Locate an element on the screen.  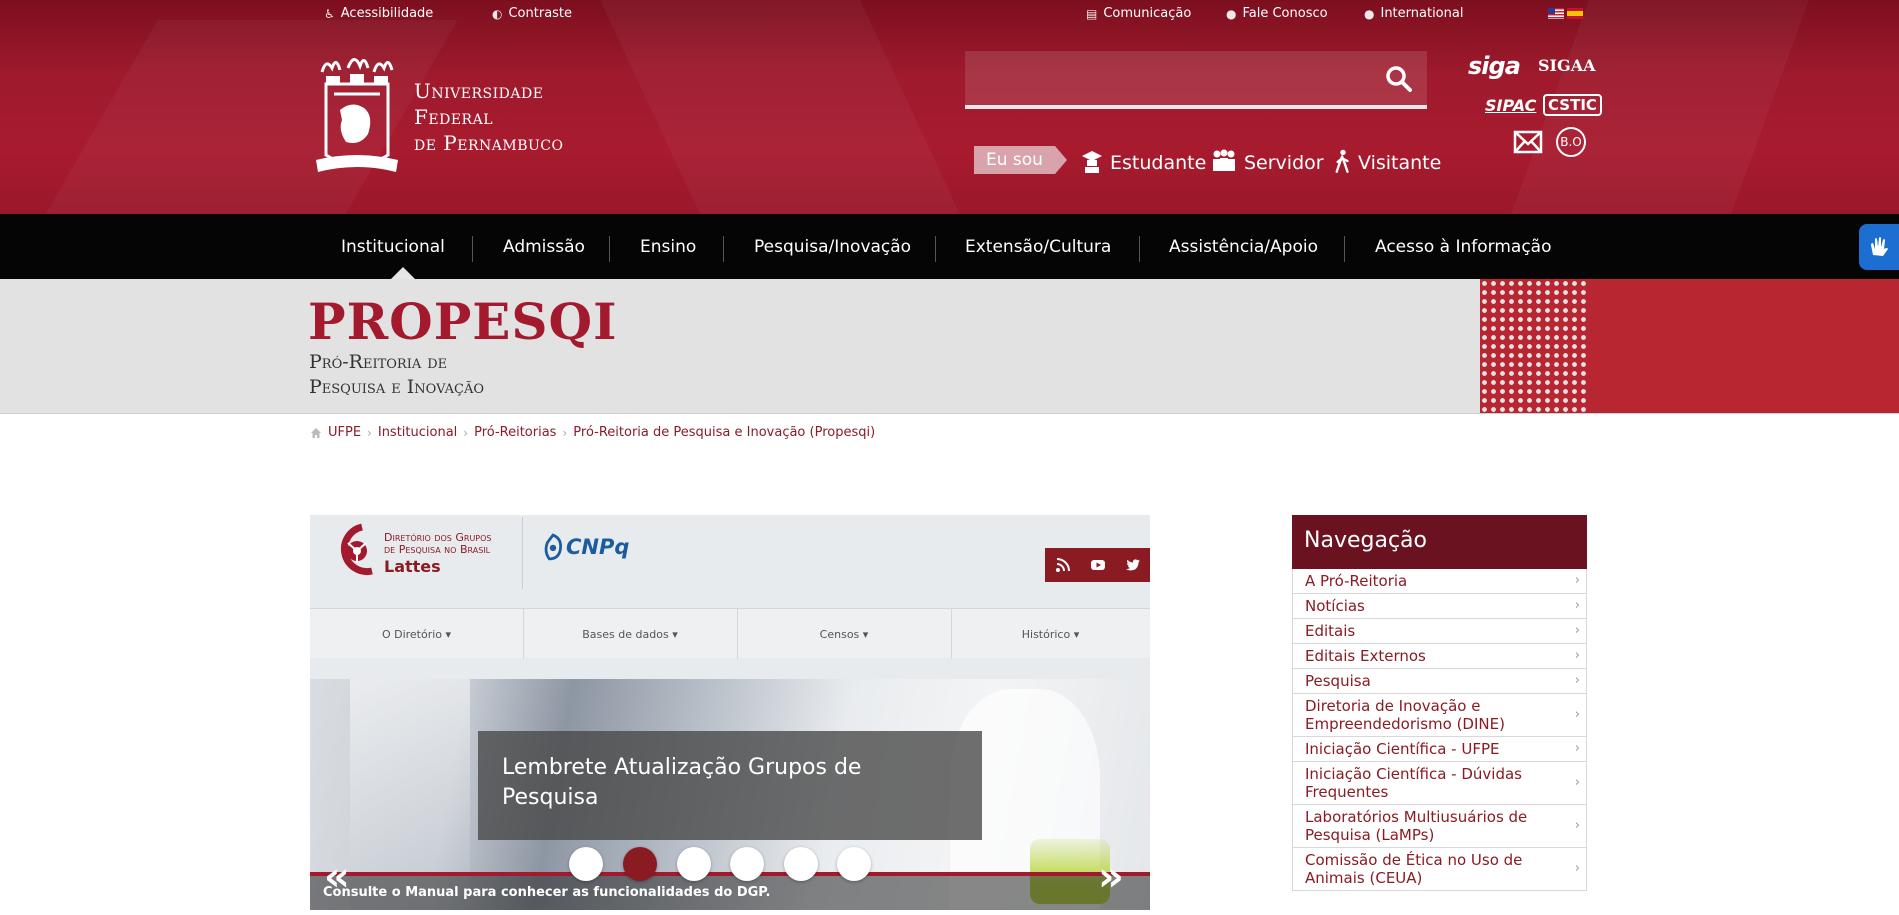
propesqi-title: PROPESQI is located at coordinates (462, 322).